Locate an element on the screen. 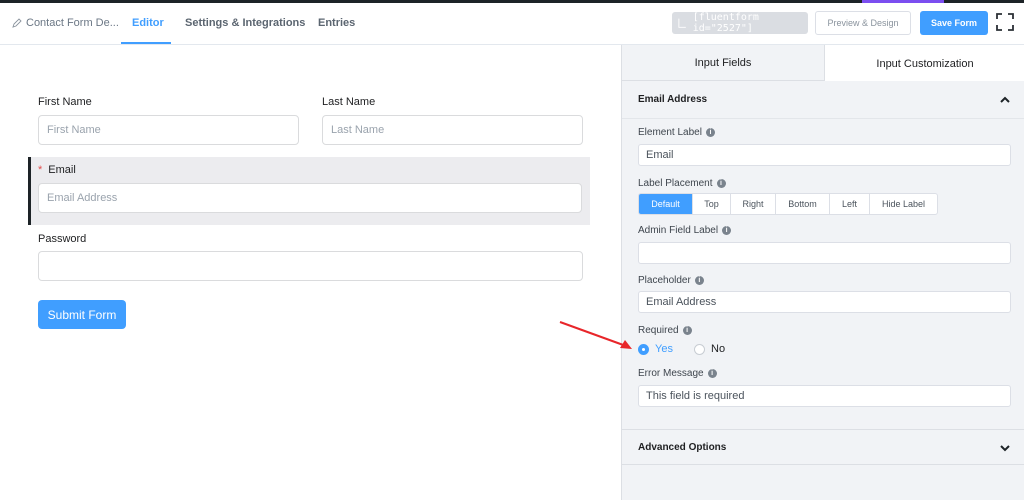  admin-field-label-text: Admin Field Label is located at coordinates (678, 230).